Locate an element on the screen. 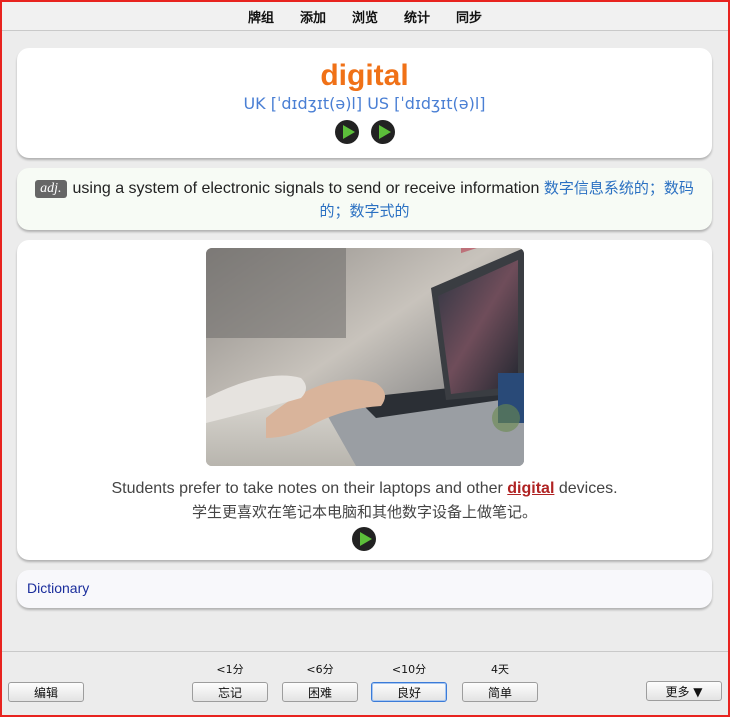 Image resolution: width=730 pixels, height=717 pixels. play-uk-audio-icon is located at coordinates (346, 132).